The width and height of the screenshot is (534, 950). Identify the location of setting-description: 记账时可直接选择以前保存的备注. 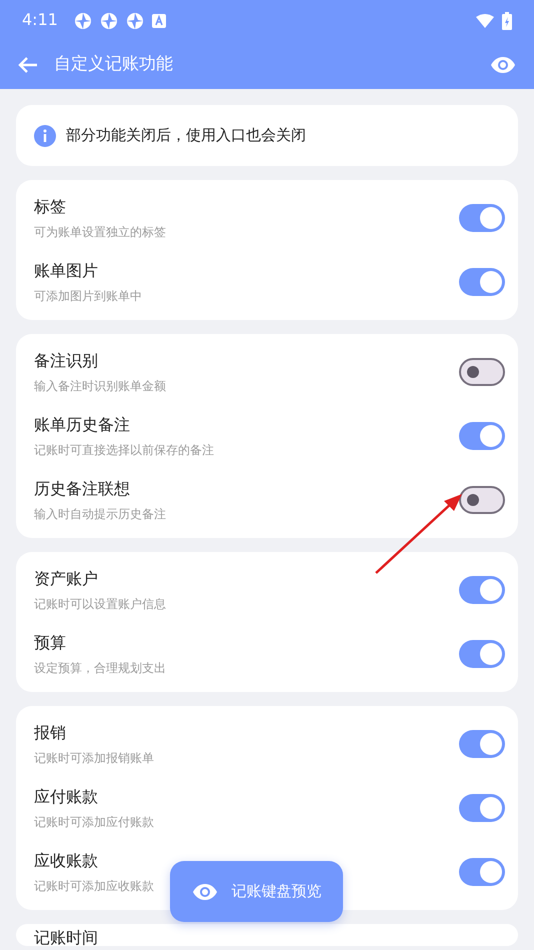
(124, 450).